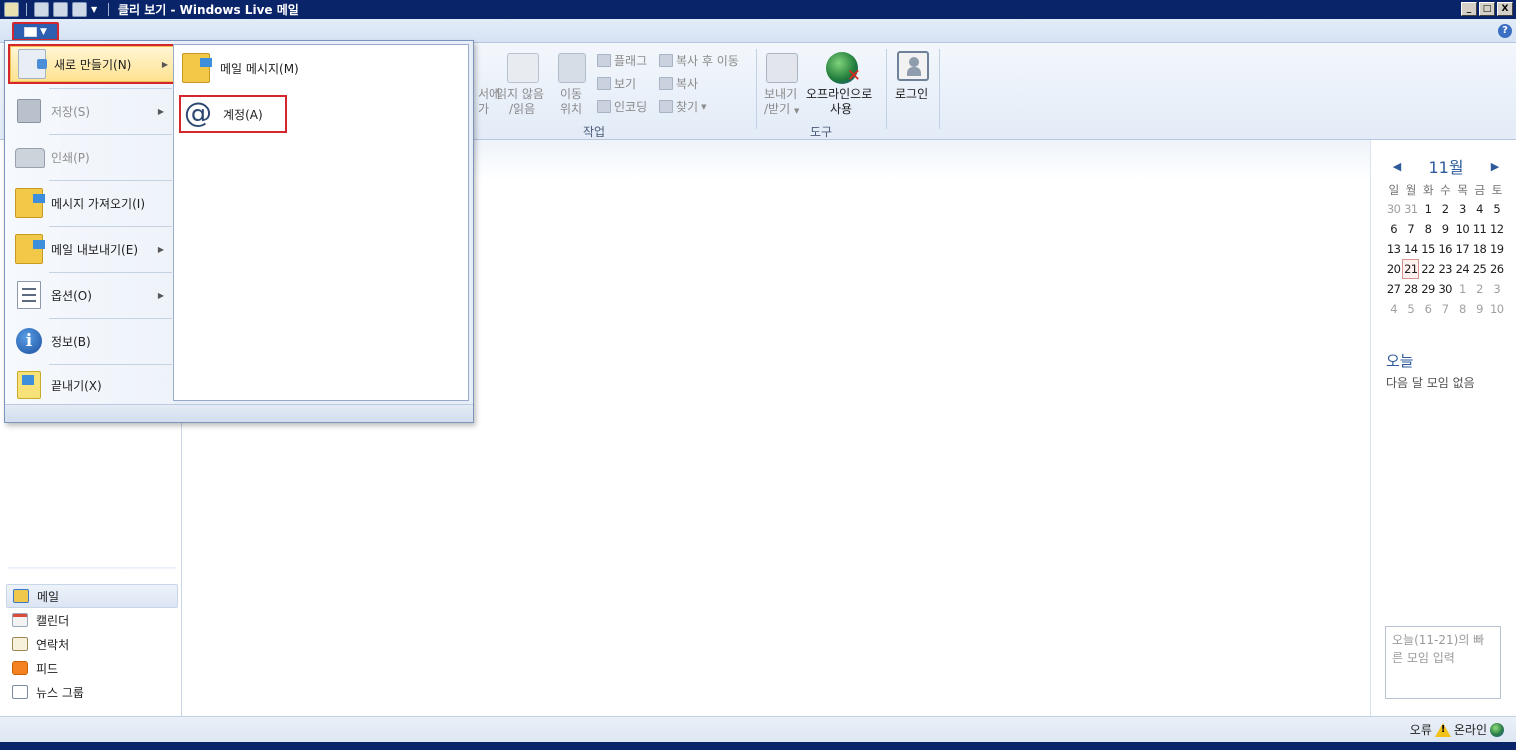  Describe the element at coordinates (622, 106) in the screenshot. I see `encoding-button: 인코딩` at that location.